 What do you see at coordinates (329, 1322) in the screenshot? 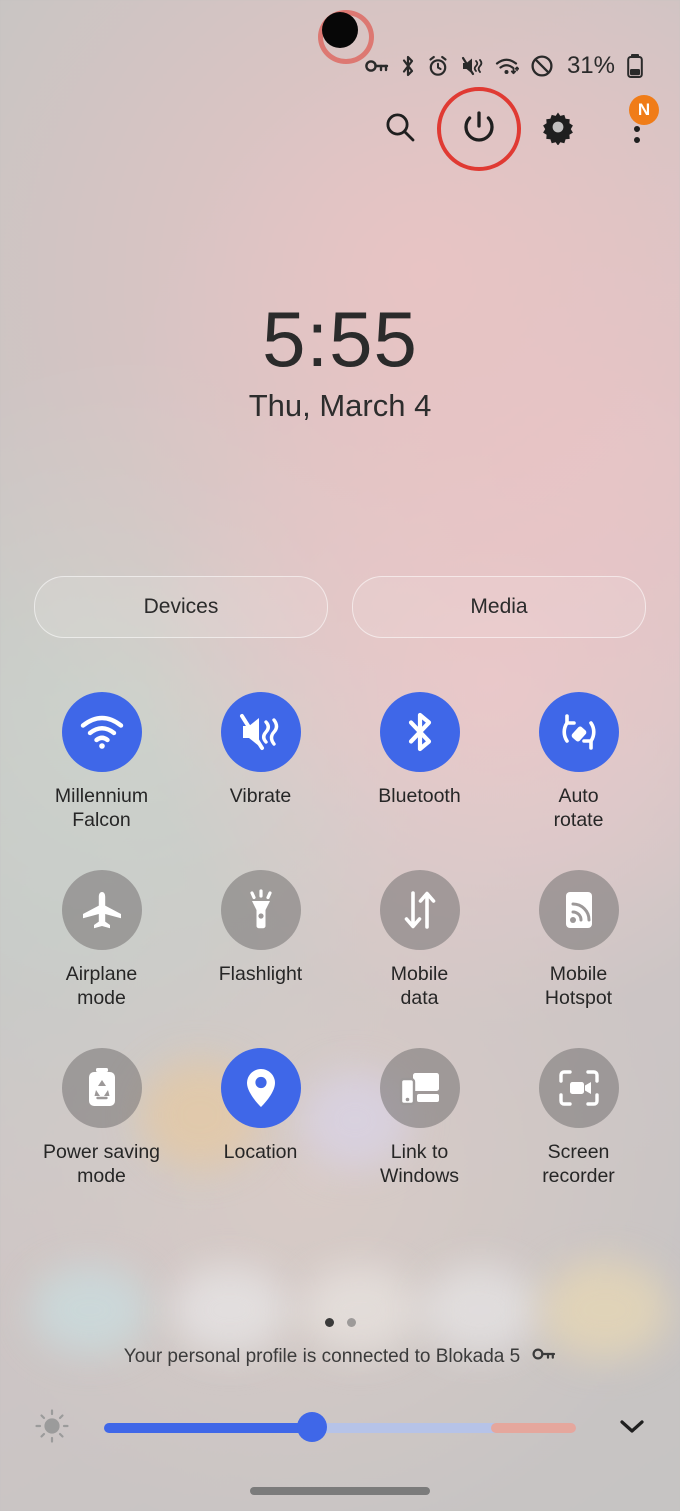
I see `page-dot-active` at bounding box center [329, 1322].